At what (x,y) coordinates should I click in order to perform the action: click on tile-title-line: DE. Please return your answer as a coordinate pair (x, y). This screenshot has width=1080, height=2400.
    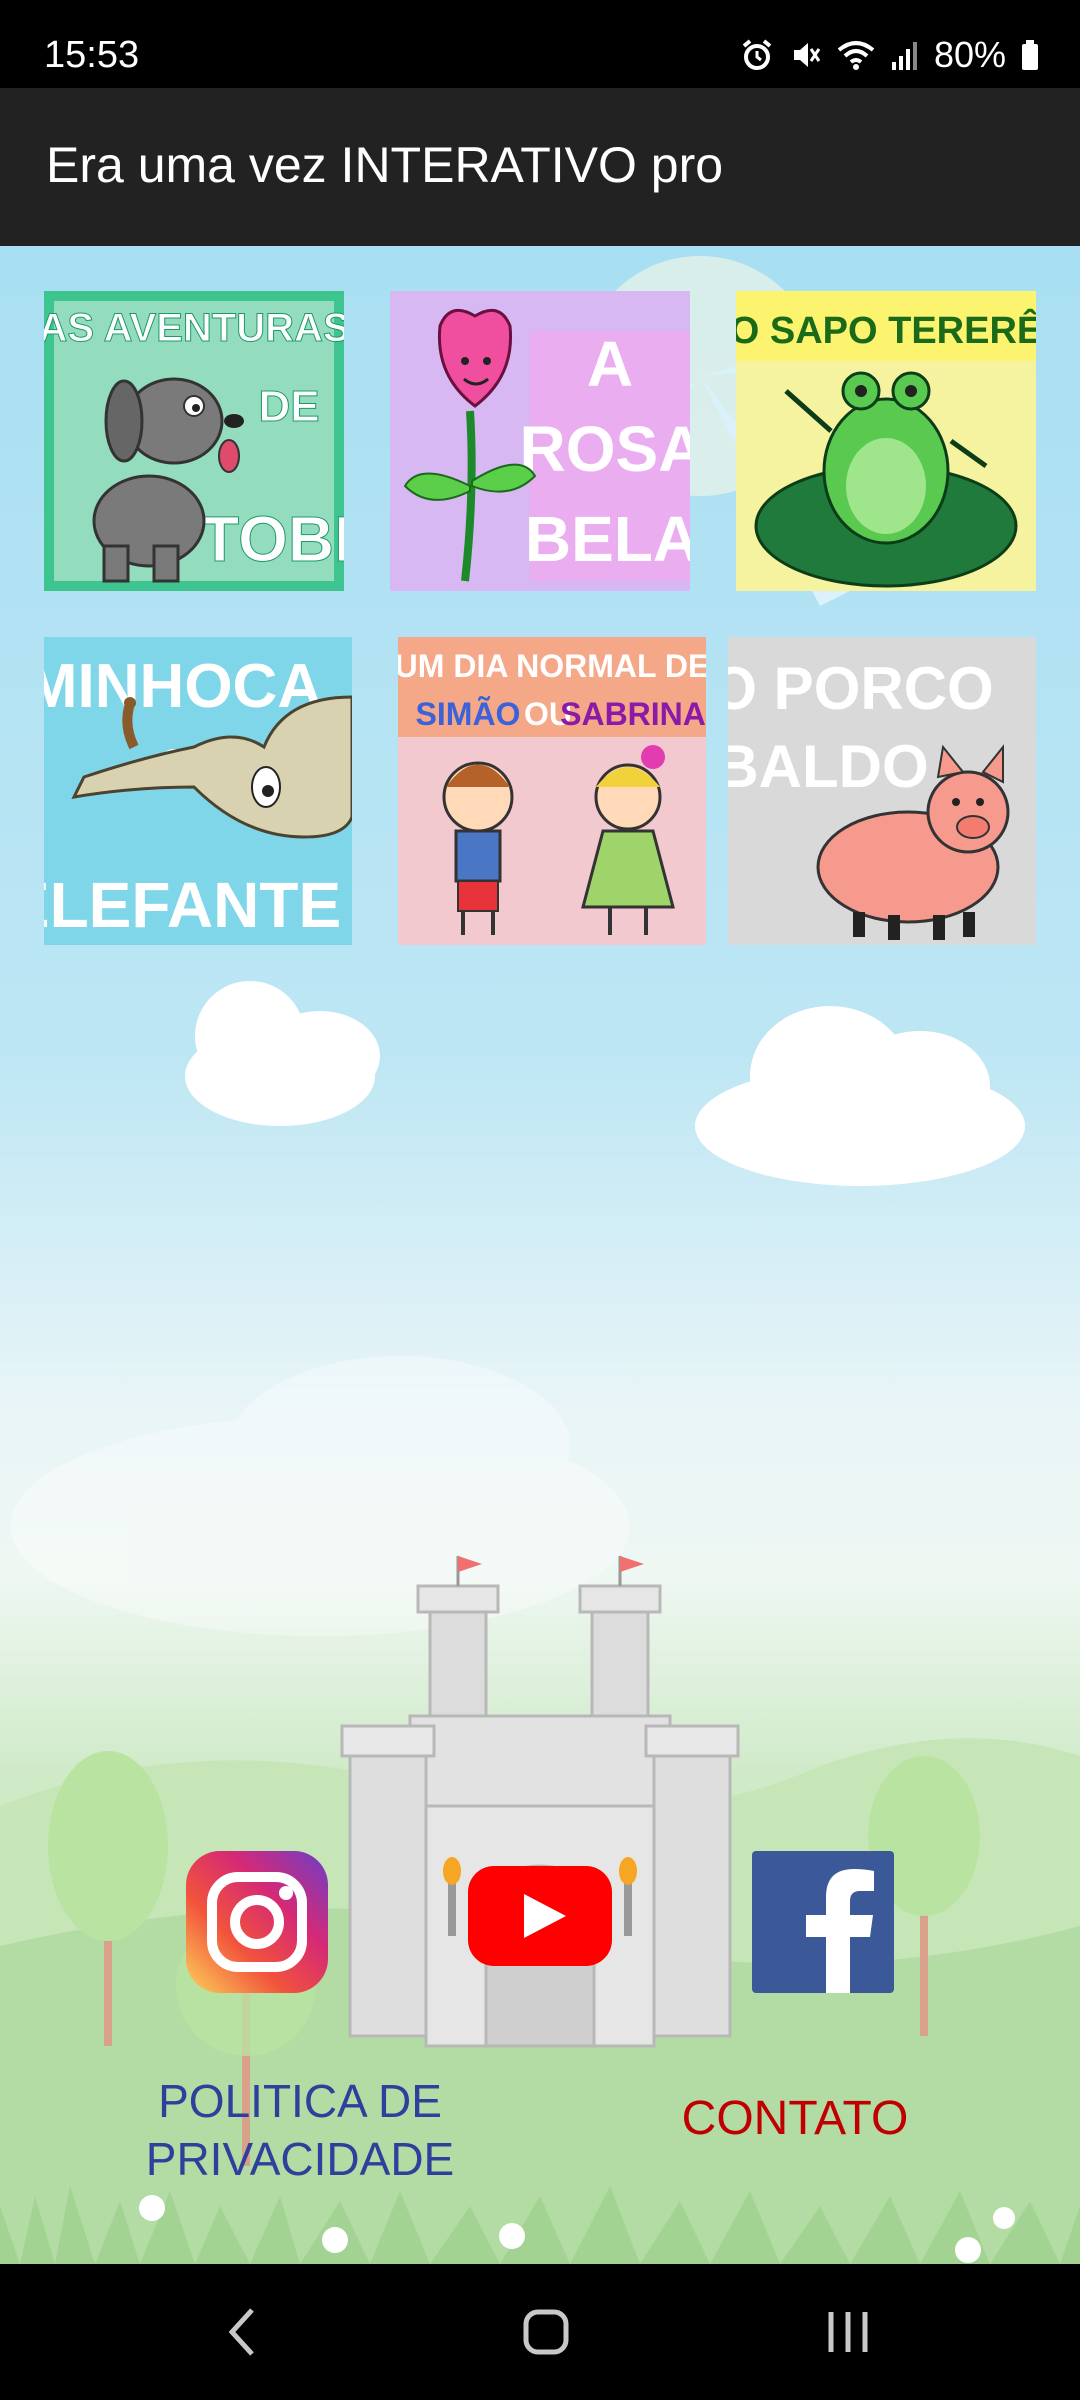
    Looking at the image, I should click on (288, 406).